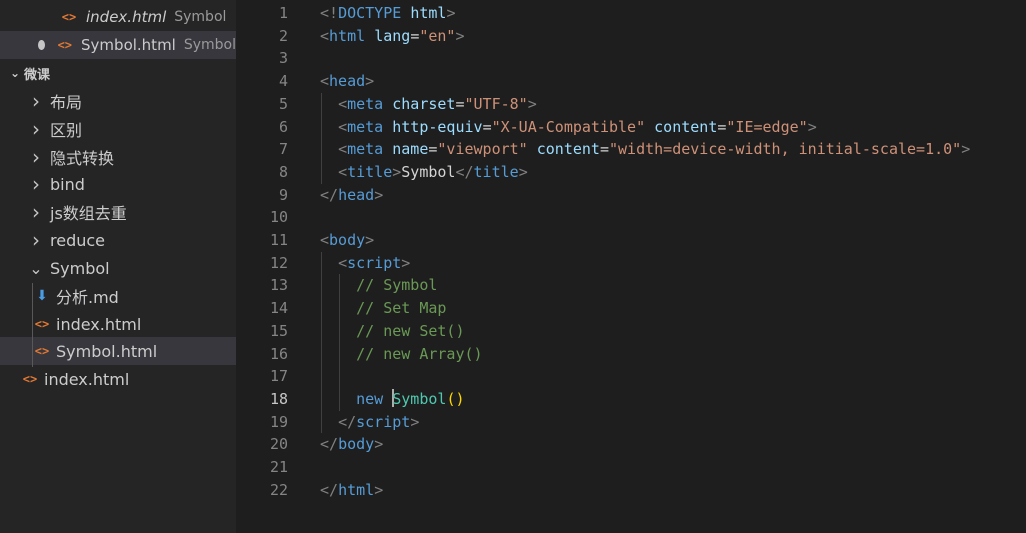 Image resolution: width=1026 pixels, height=533 pixels. I want to click on tree-item-label: 隐式转换, so click(82, 158).